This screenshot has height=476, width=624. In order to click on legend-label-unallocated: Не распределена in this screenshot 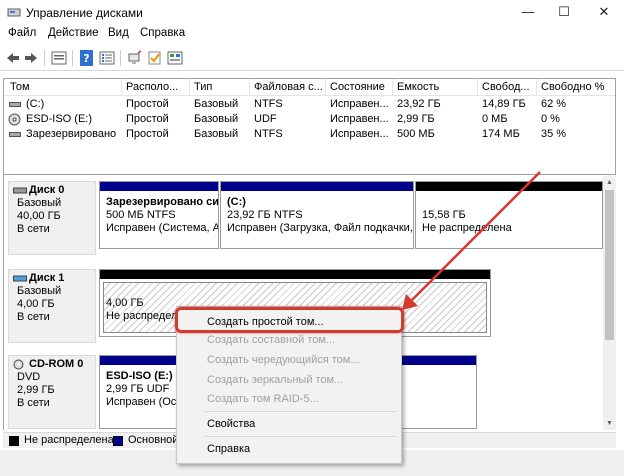, I will do `click(69, 440)`.